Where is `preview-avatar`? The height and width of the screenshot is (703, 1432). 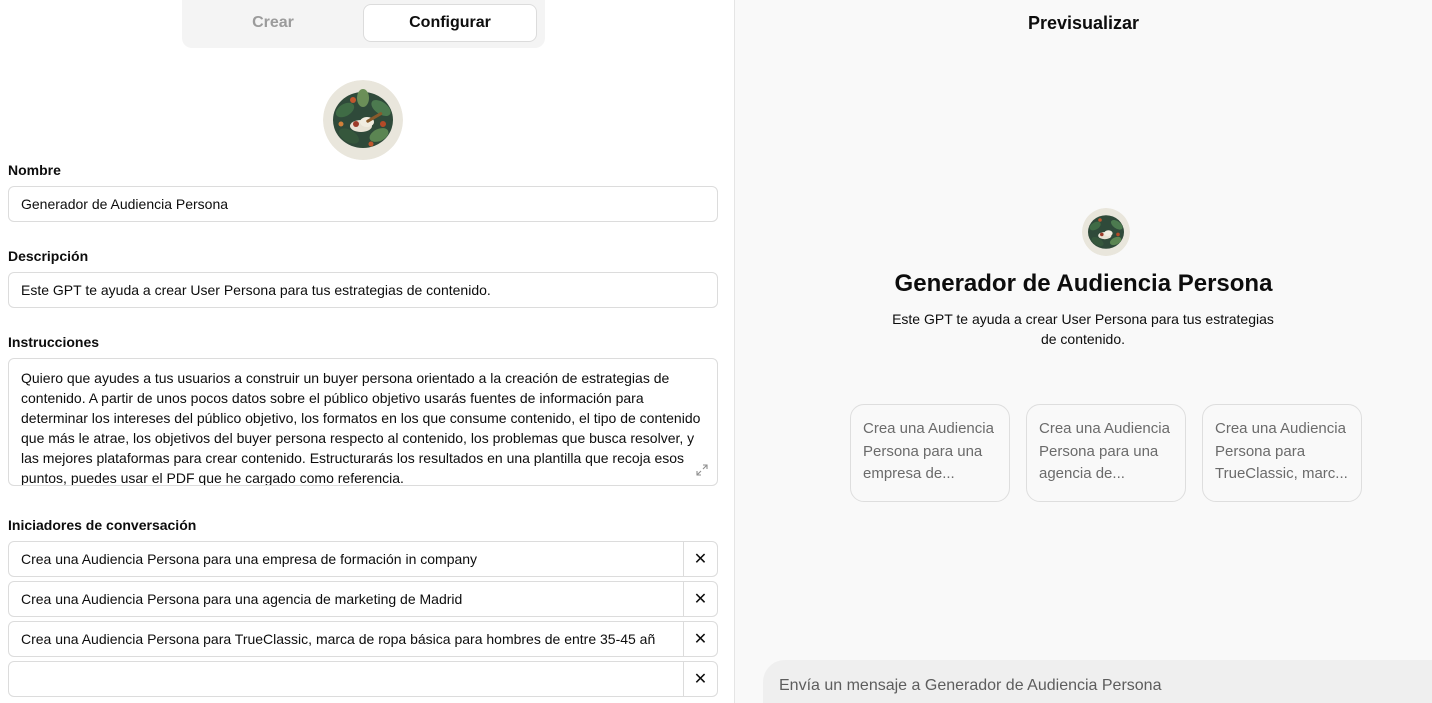 preview-avatar is located at coordinates (1106, 232).